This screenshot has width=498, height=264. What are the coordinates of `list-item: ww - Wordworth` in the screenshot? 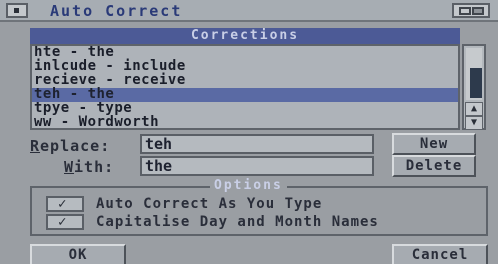 It's located at (245, 121).